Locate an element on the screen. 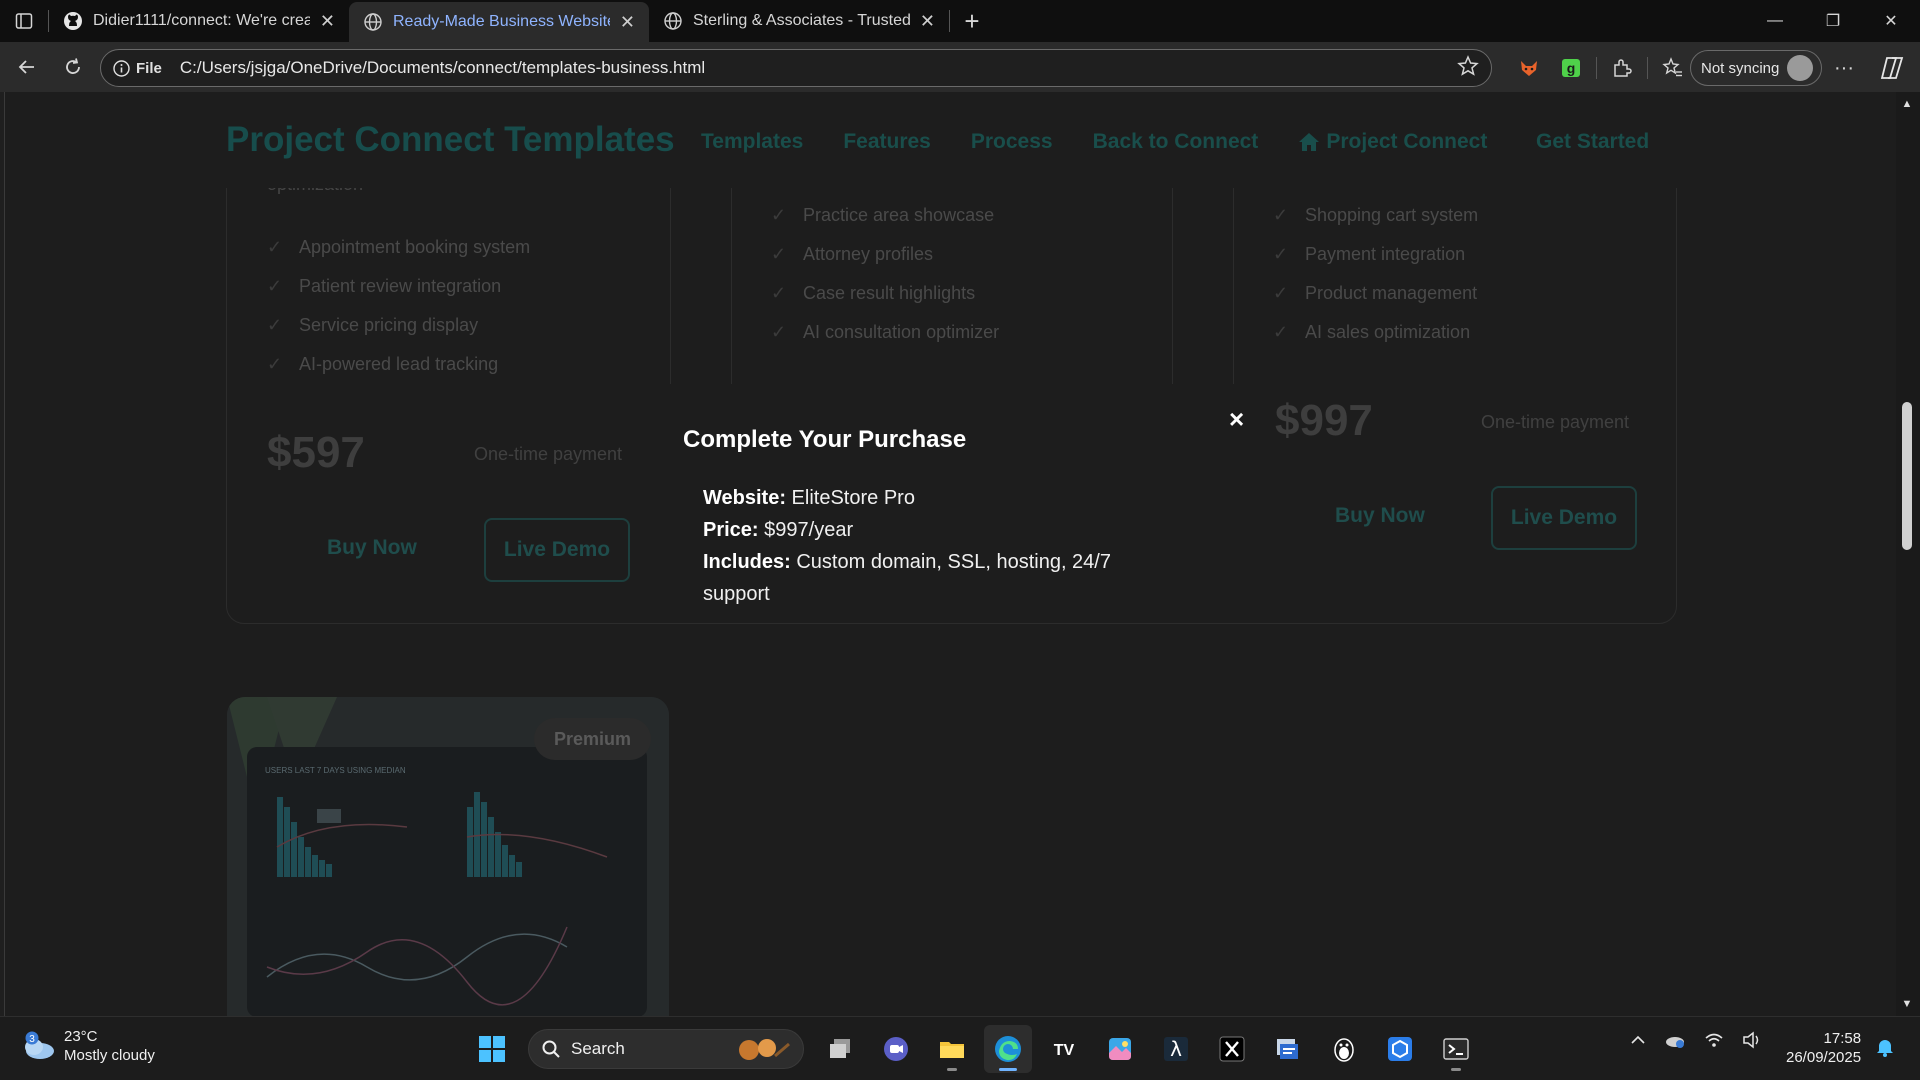 This screenshot has height=1080, width=1920. favorite-star-icon is located at coordinates (1468, 68).